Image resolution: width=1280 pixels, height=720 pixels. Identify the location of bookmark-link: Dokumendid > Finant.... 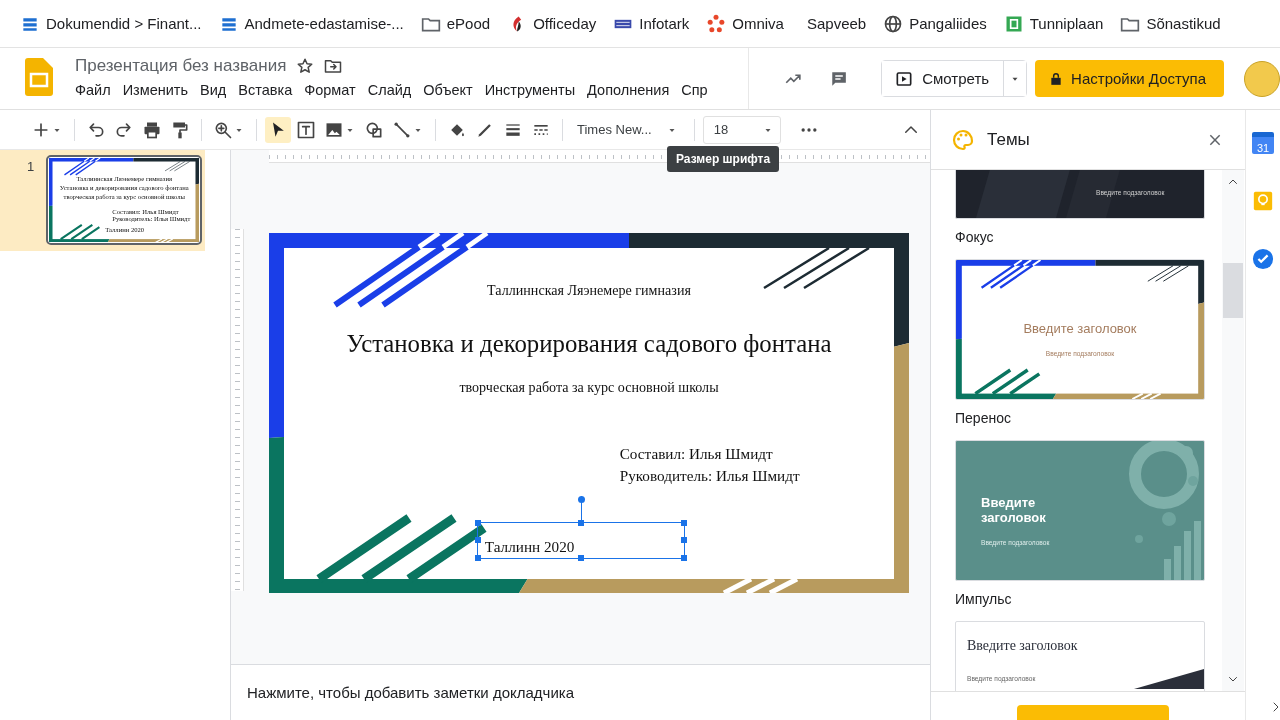
(111, 23).